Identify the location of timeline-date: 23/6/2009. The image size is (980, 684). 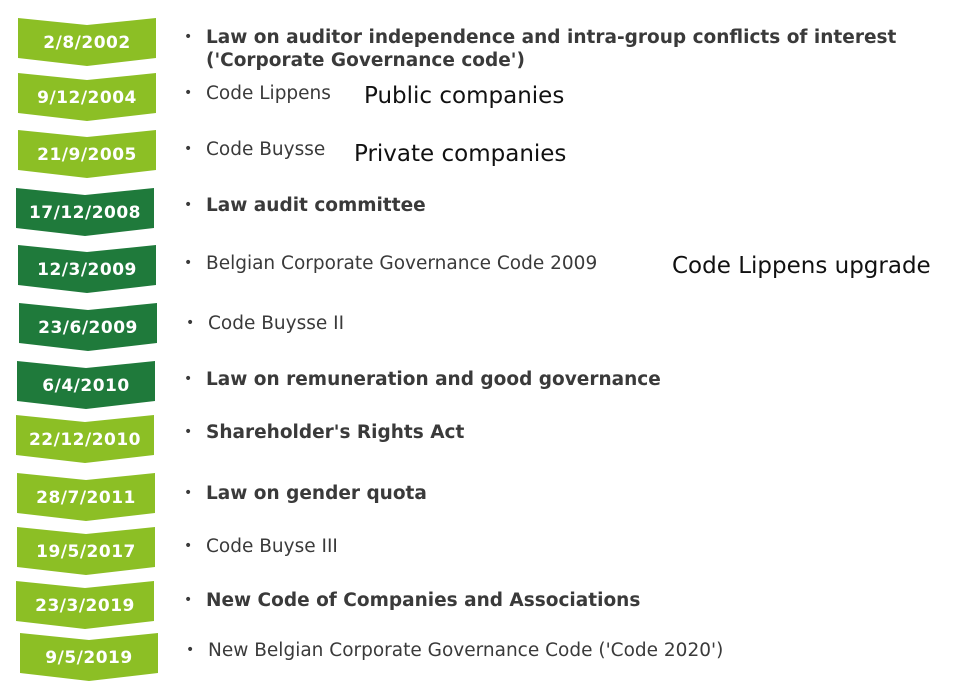
(88, 328).